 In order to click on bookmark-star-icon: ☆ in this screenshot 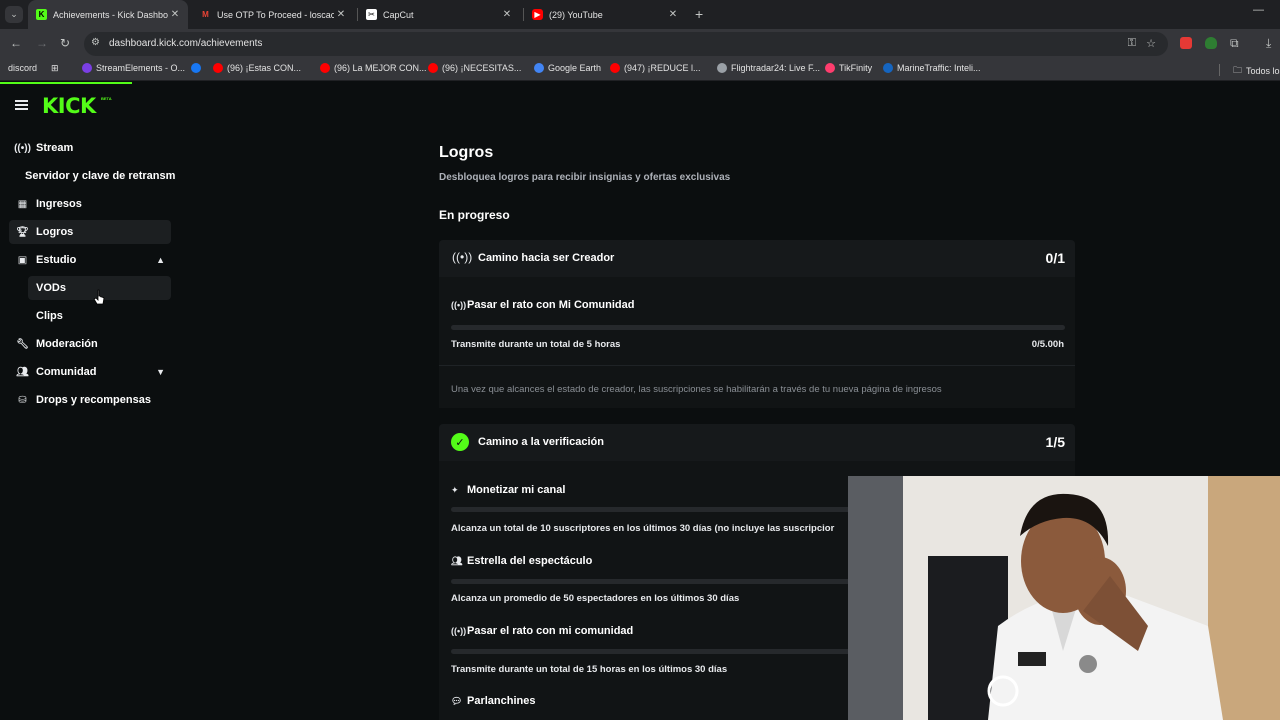, I will do `click(1151, 43)`.